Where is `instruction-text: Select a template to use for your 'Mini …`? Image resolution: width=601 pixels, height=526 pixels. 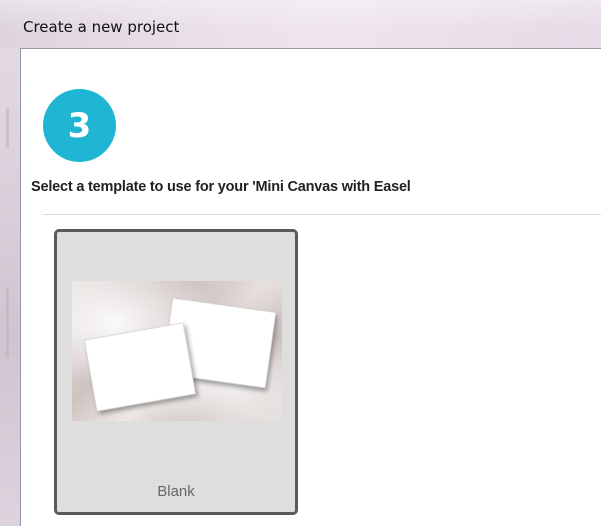 instruction-text: Select a template to use for your 'Mini … is located at coordinates (221, 187).